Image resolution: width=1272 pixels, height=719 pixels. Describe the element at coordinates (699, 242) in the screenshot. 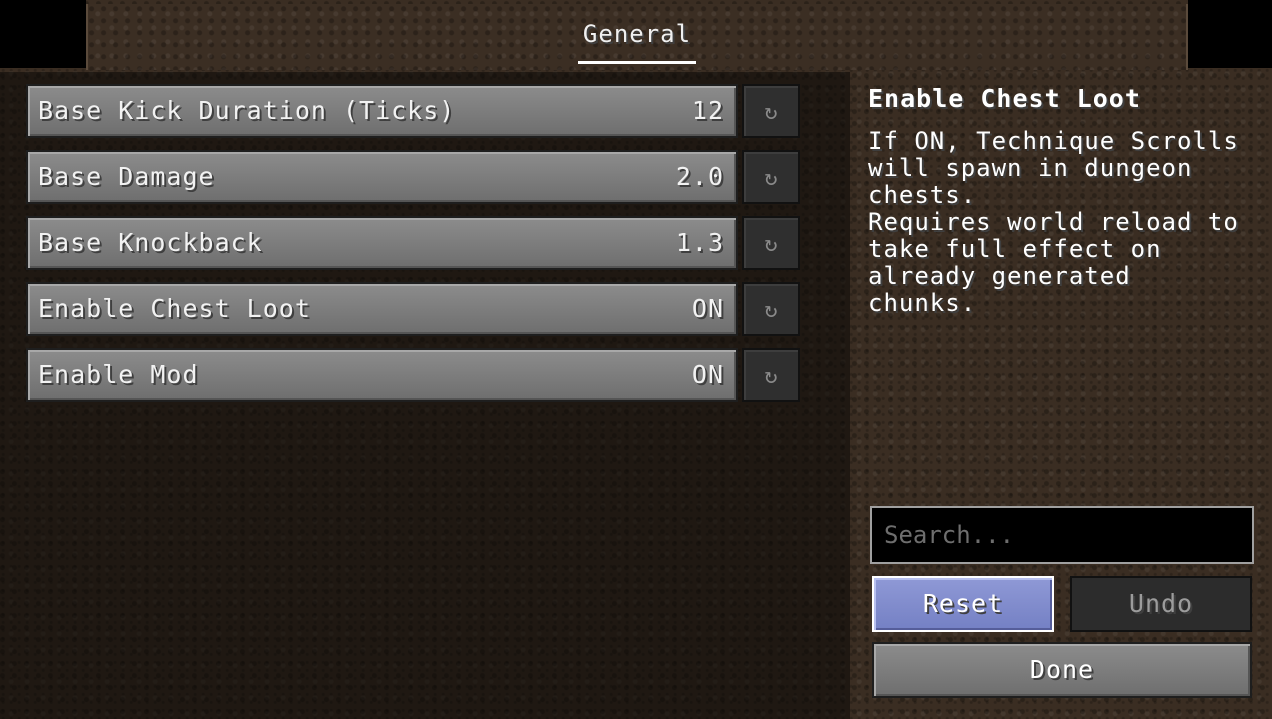

I see `option-value: 1.3` at that location.